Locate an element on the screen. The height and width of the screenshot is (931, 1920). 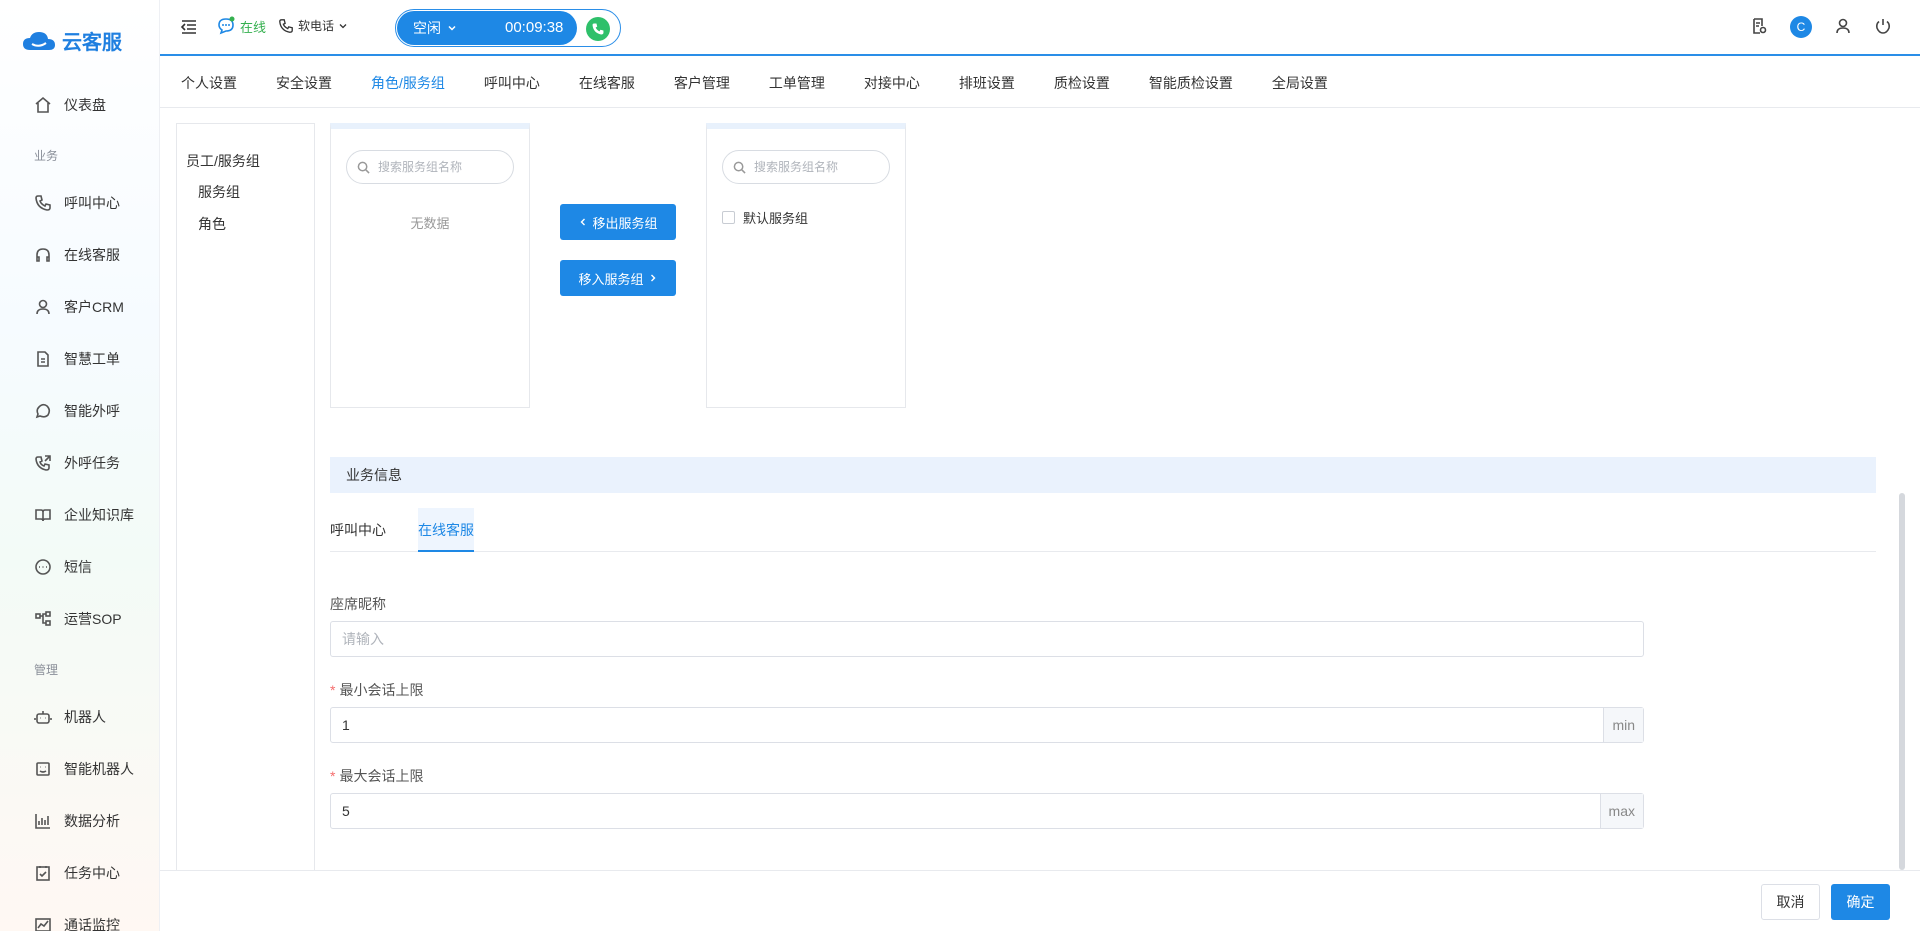
sidebar-item-sms: 短信 is located at coordinates (63, 567).